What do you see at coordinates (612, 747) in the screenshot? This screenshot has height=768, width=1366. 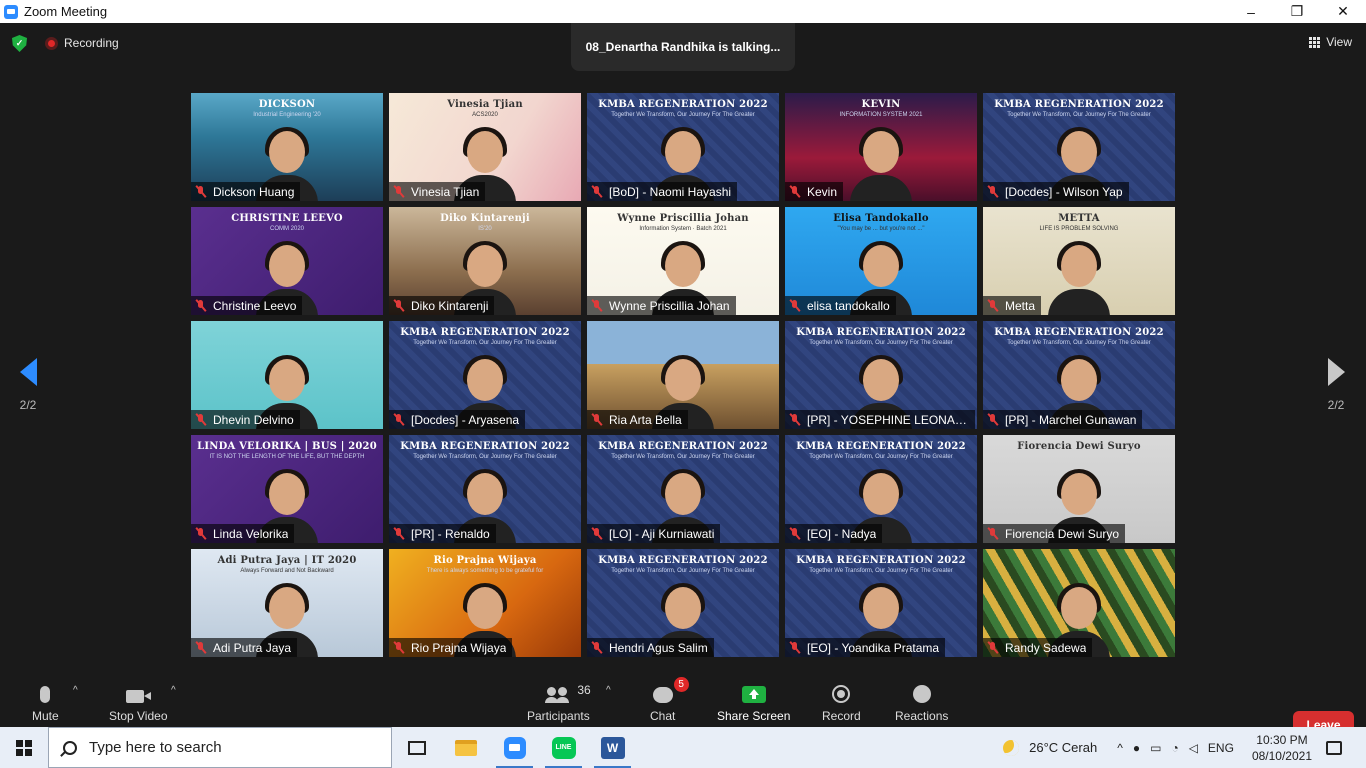 I see `word-taskbar-button: W` at bounding box center [612, 747].